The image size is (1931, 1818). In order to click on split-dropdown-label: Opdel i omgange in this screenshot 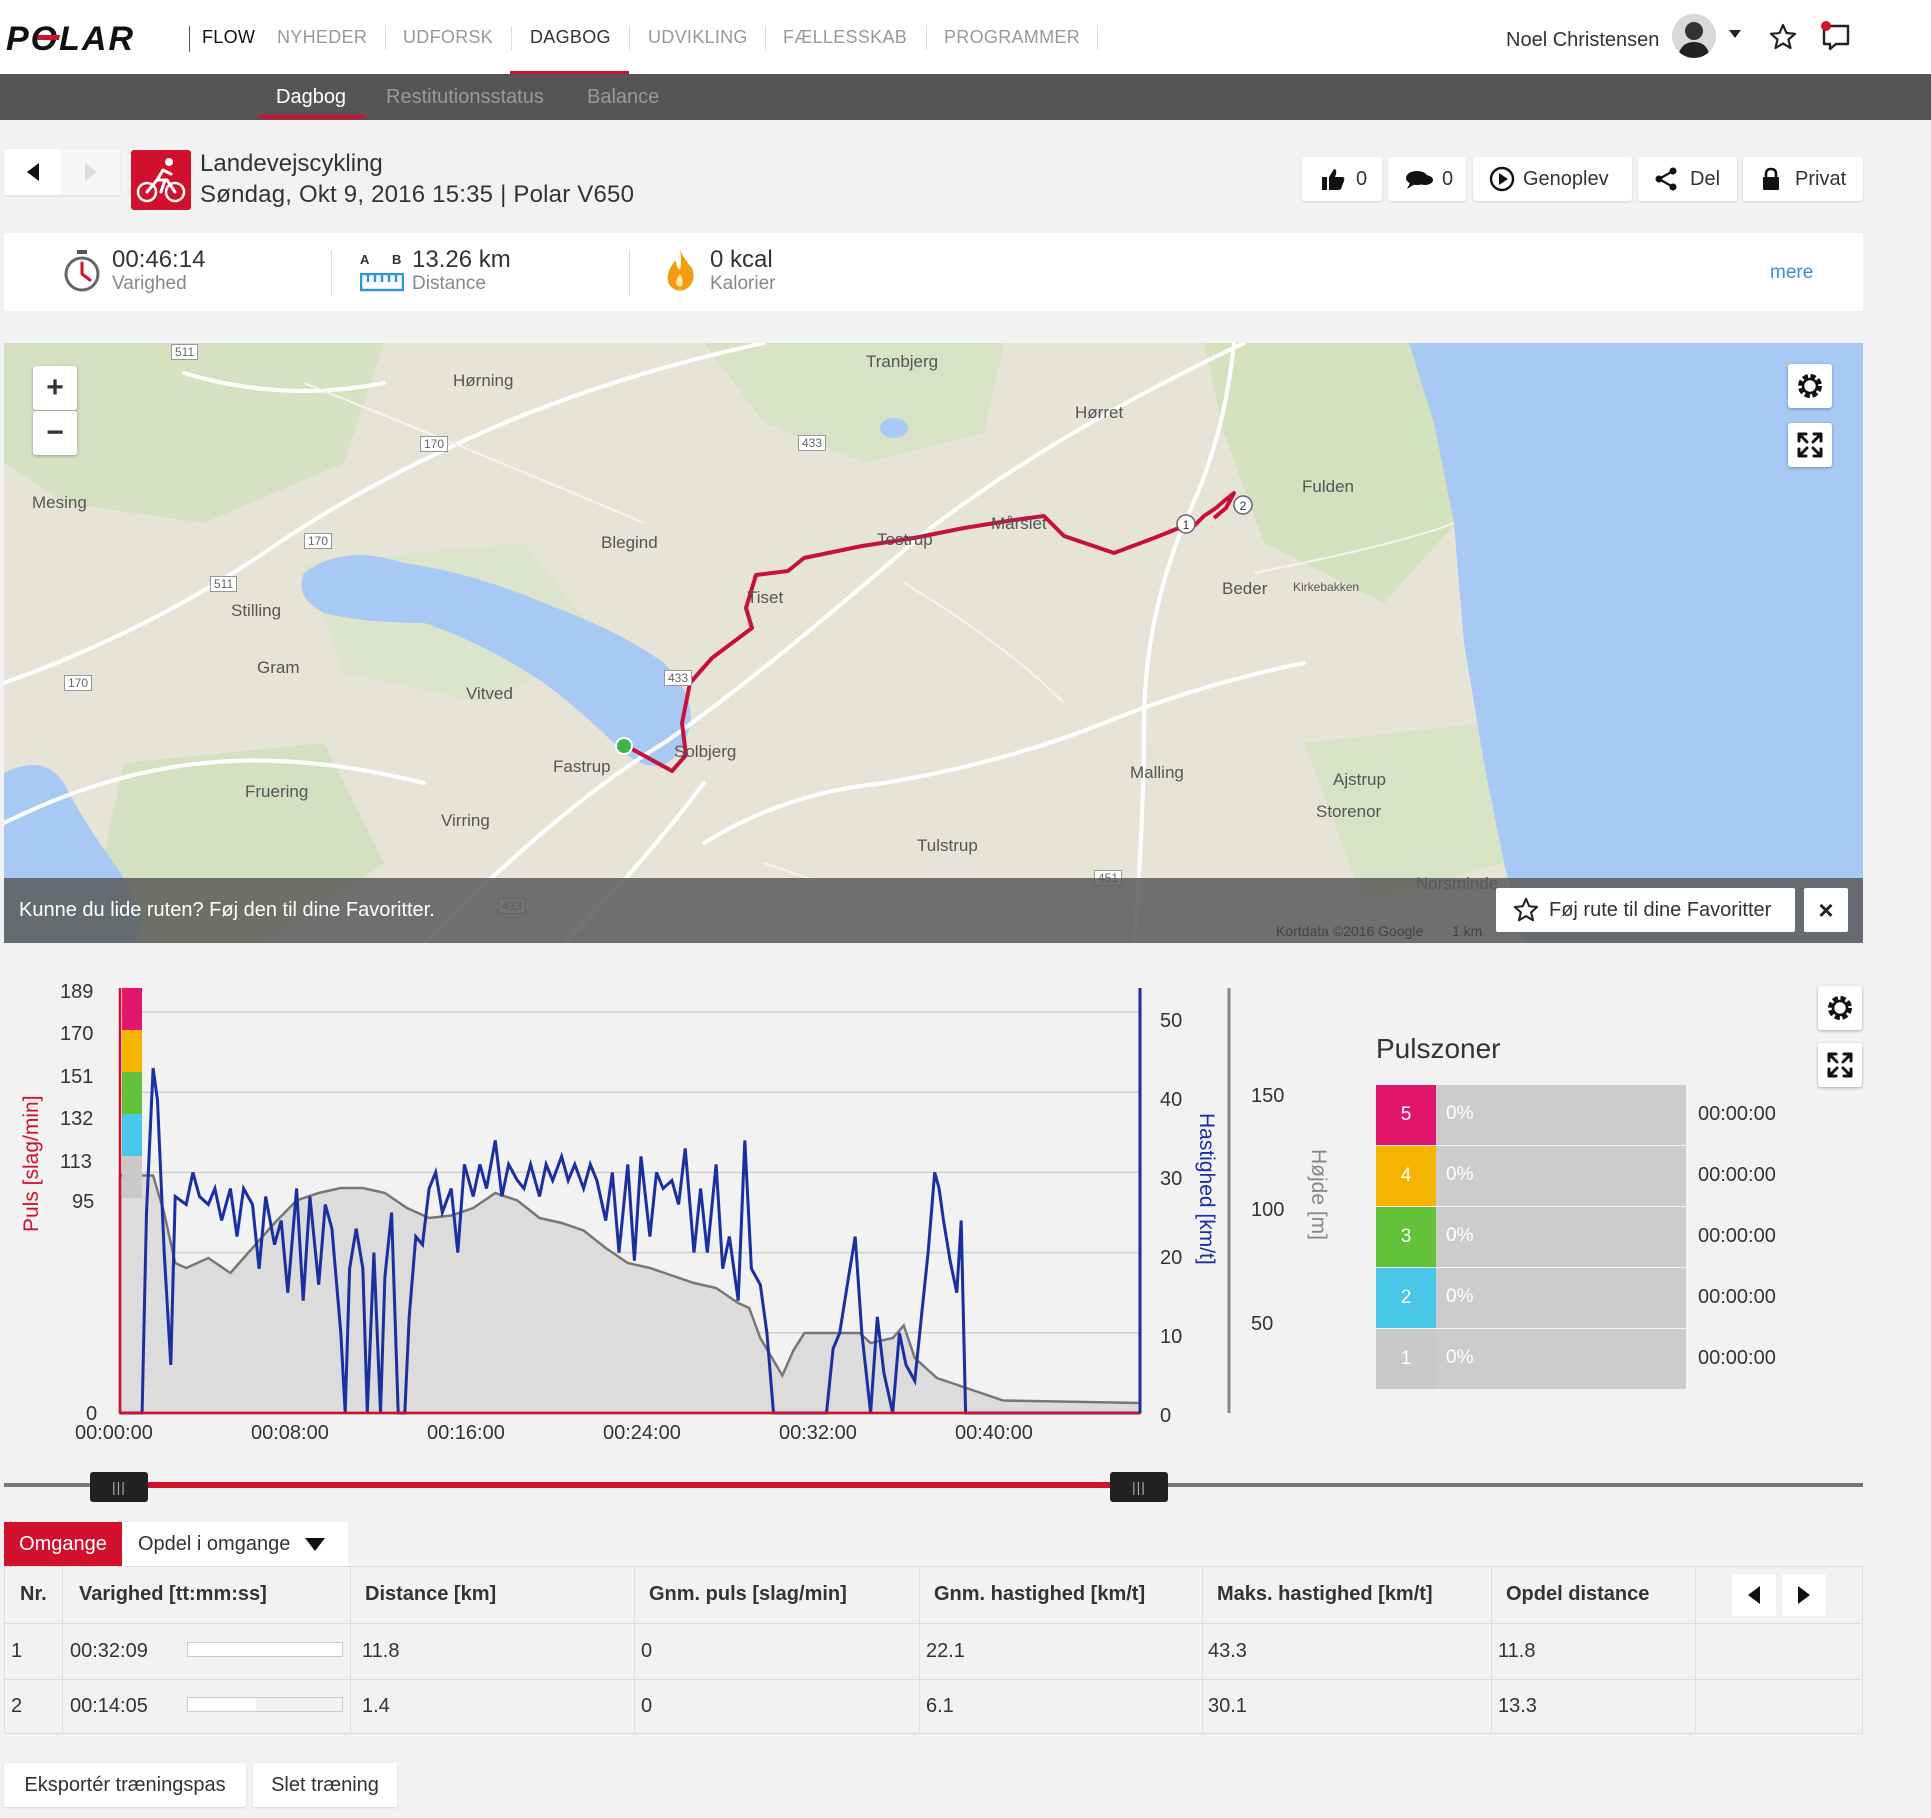, I will do `click(214, 1543)`.